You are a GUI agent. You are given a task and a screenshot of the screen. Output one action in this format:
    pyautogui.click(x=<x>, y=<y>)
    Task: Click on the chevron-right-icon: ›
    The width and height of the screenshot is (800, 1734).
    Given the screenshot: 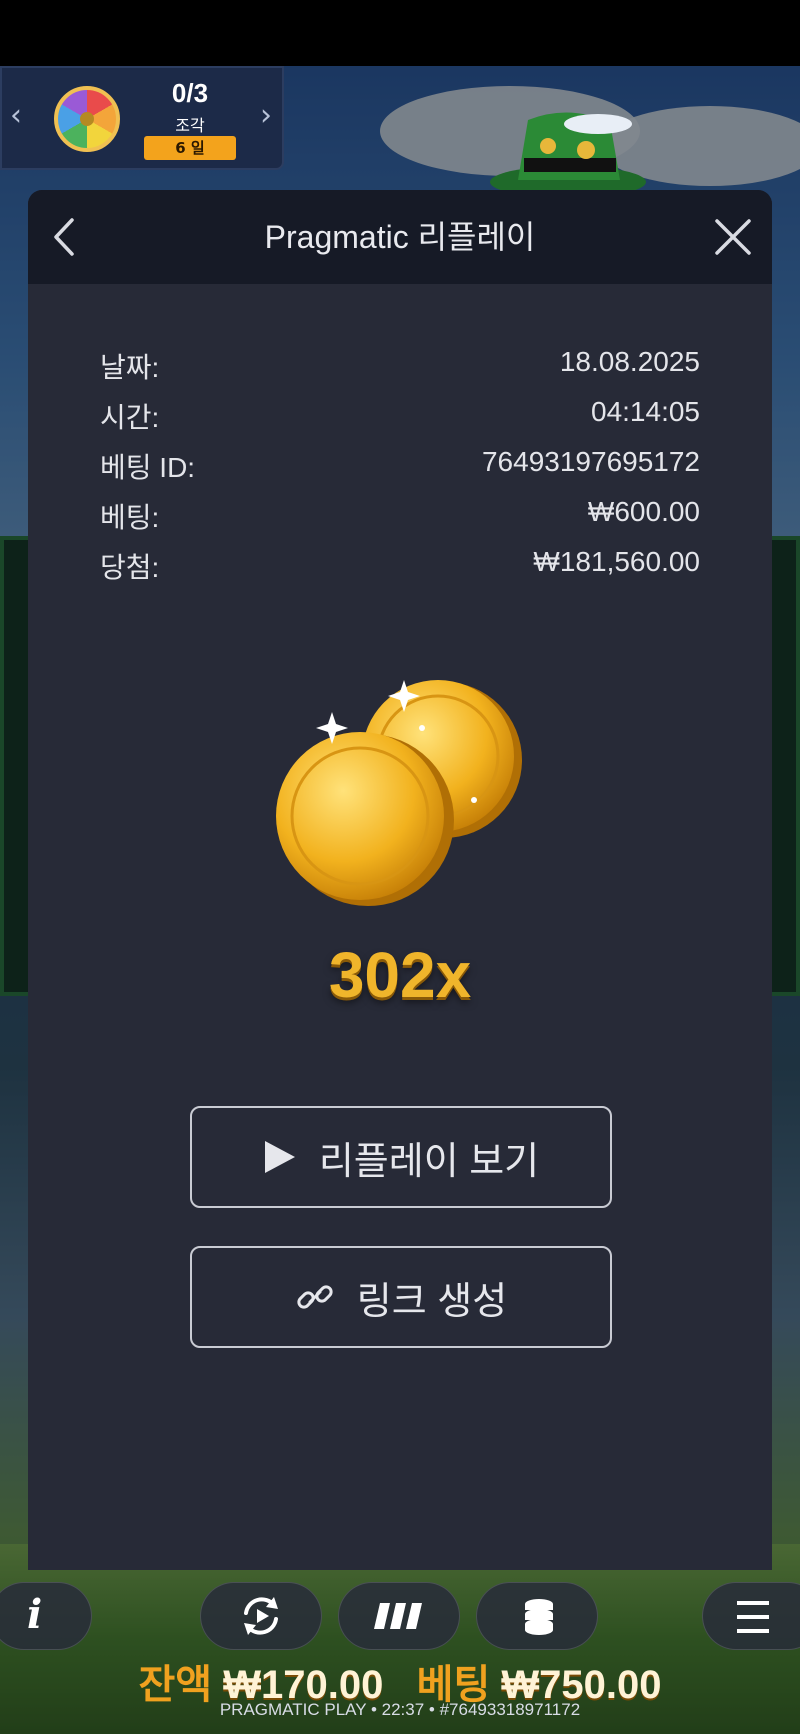 What is the action you would take?
    pyautogui.click(x=266, y=115)
    